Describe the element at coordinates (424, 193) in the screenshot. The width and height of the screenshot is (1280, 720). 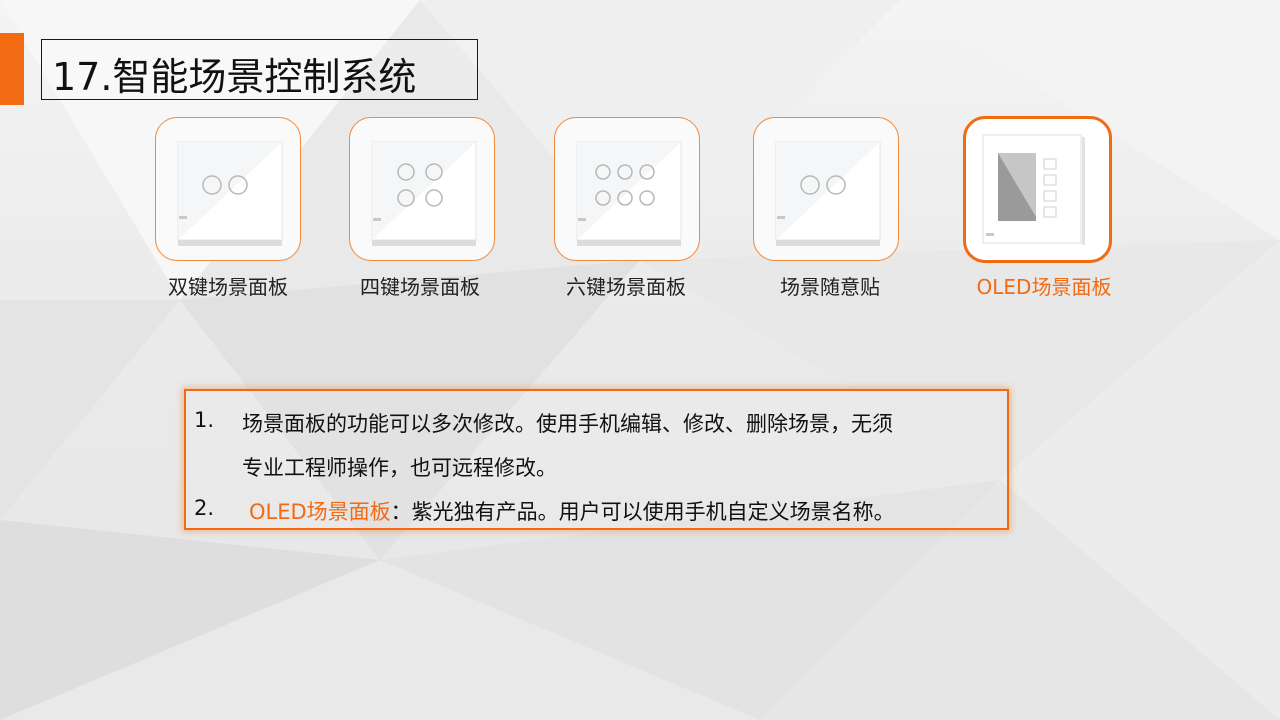
I see `four-button-panel-image` at that location.